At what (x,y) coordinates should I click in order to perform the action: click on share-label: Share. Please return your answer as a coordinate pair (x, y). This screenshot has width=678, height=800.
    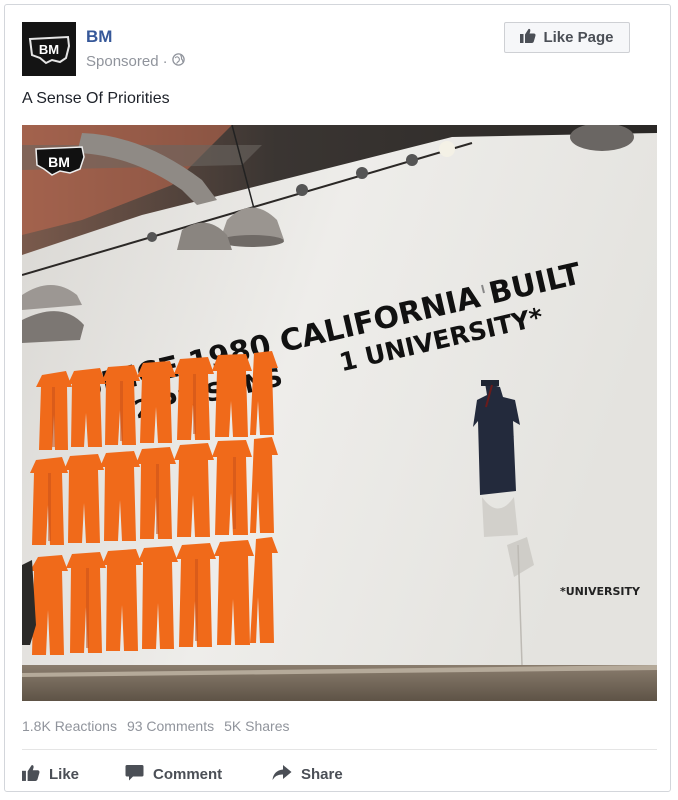
    Looking at the image, I should click on (322, 774).